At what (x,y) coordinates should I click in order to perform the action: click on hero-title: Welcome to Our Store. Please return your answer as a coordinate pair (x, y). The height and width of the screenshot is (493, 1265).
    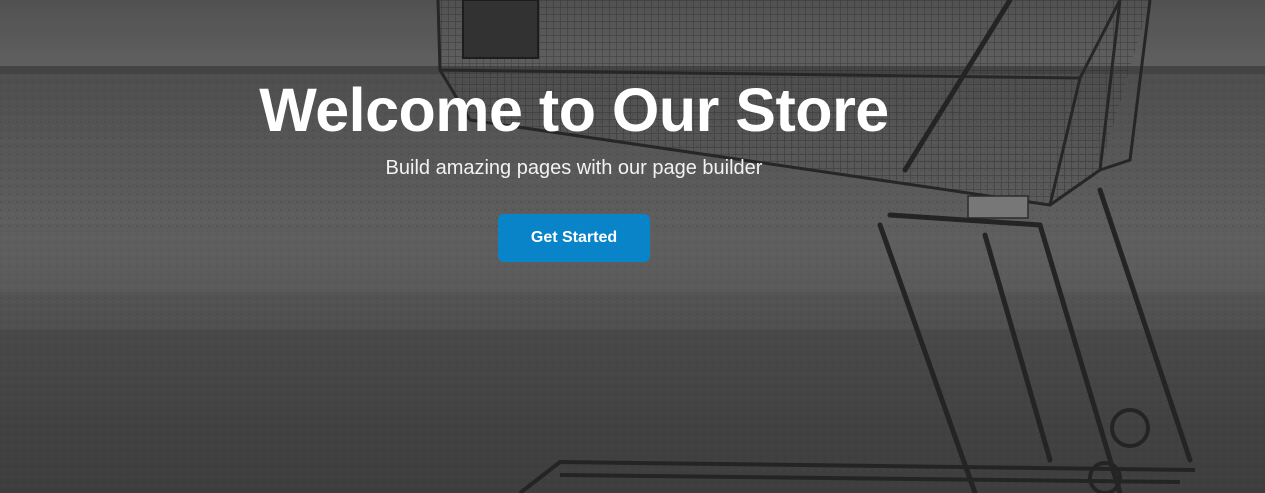
    Looking at the image, I should click on (574, 110).